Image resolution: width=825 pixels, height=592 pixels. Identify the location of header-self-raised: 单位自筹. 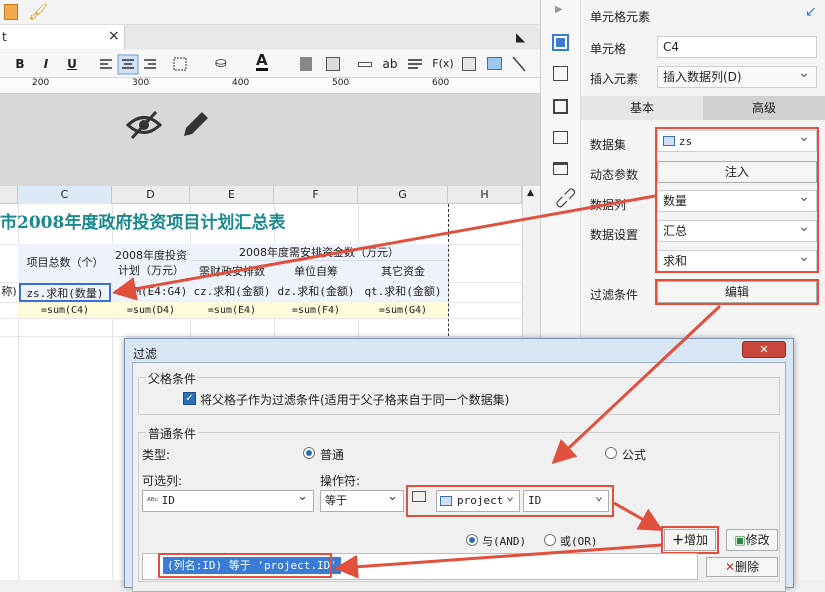
(316, 271).